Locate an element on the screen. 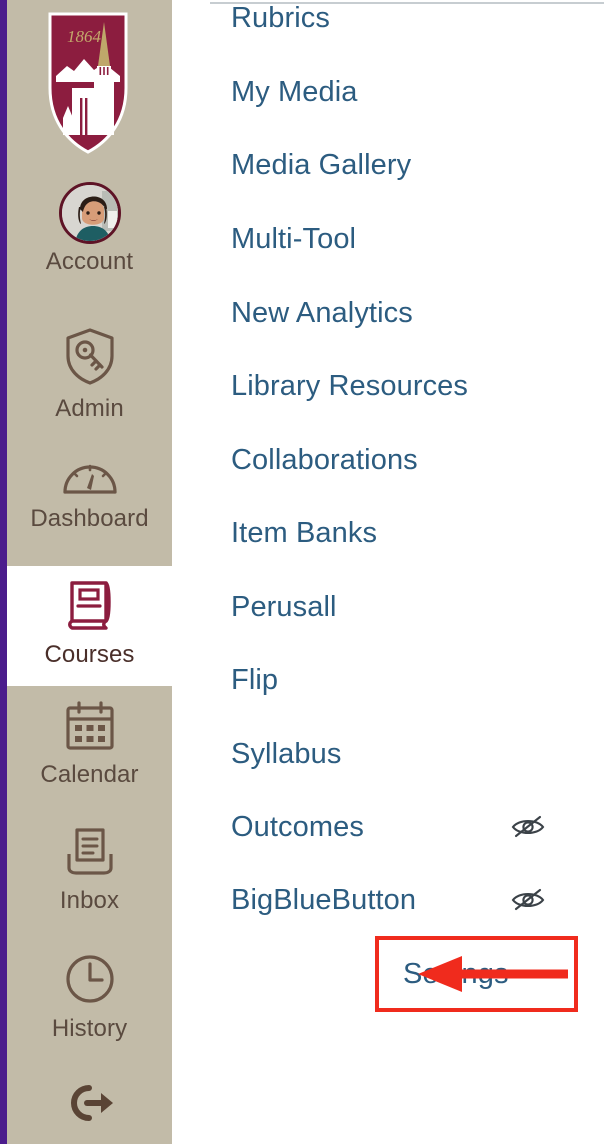 The image size is (604, 1144). logout-arrow-icon is located at coordinates (90, 1105).